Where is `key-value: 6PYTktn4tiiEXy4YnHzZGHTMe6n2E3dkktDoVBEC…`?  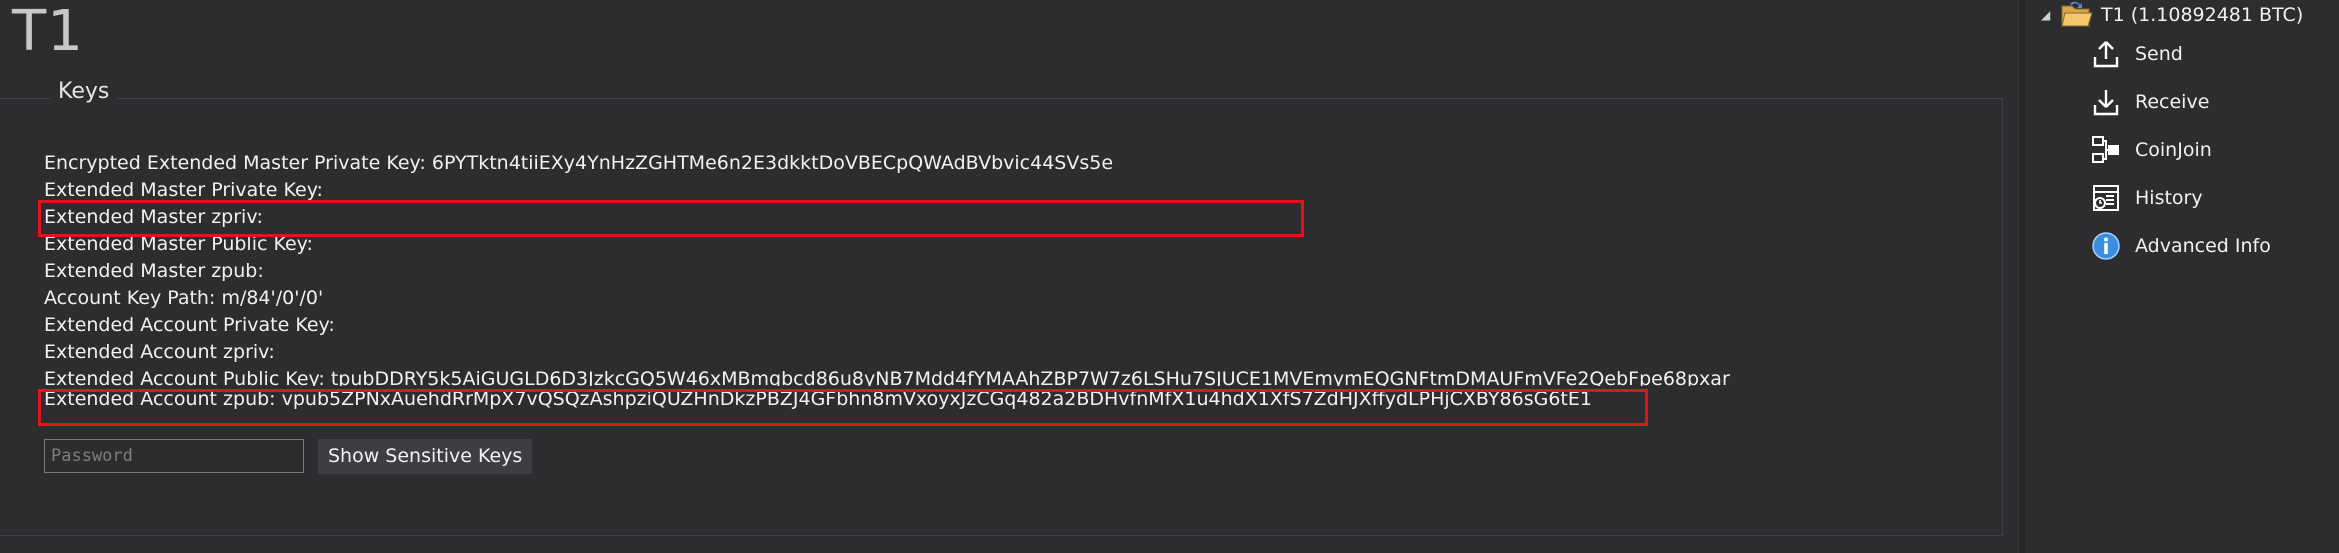
key-value: 6PYTktn4tiiEXy4YnHzZGHTMe6n2E3dkktDoVBEC… is located at coordinates (772, 163).